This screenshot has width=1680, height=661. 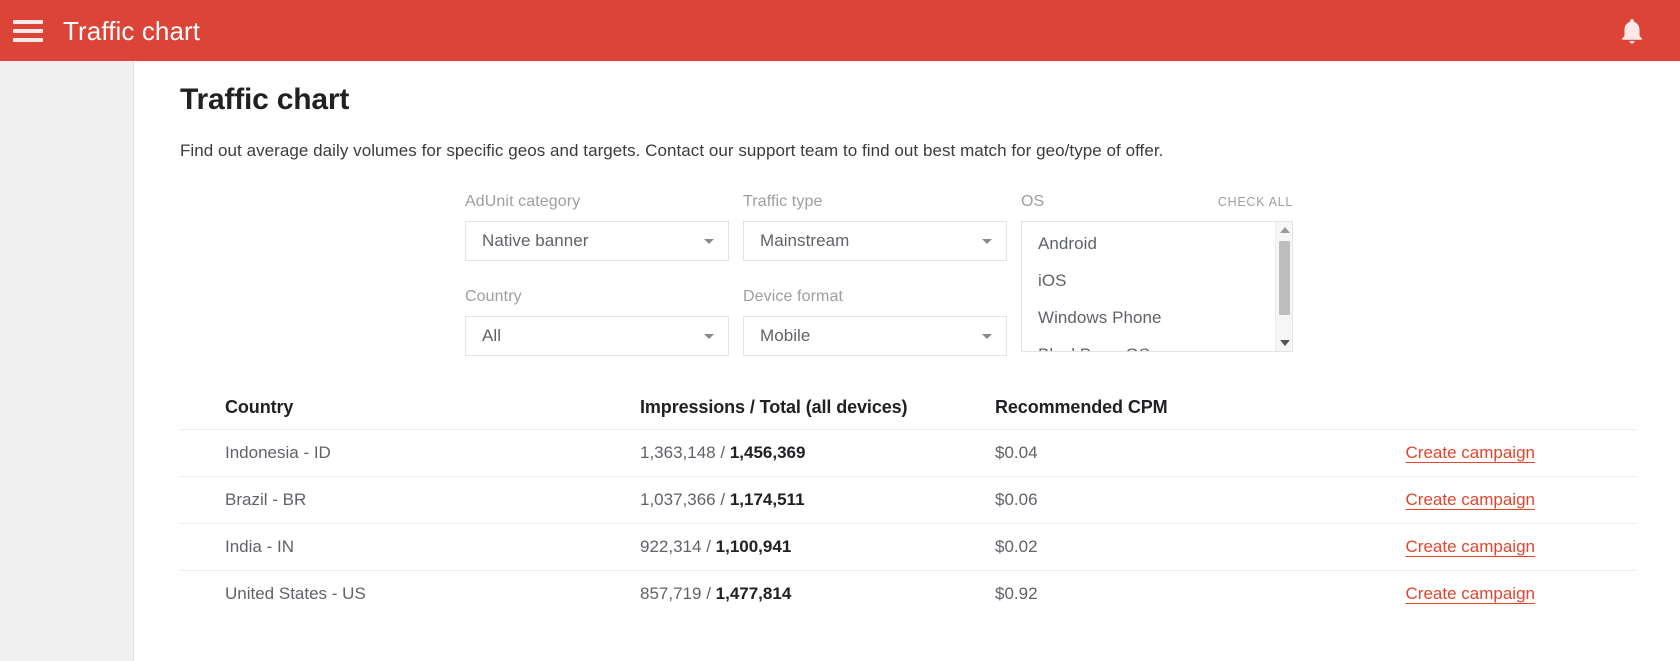 I want to click on impressions-value: 1,037,366, so click(x=678, y=499).